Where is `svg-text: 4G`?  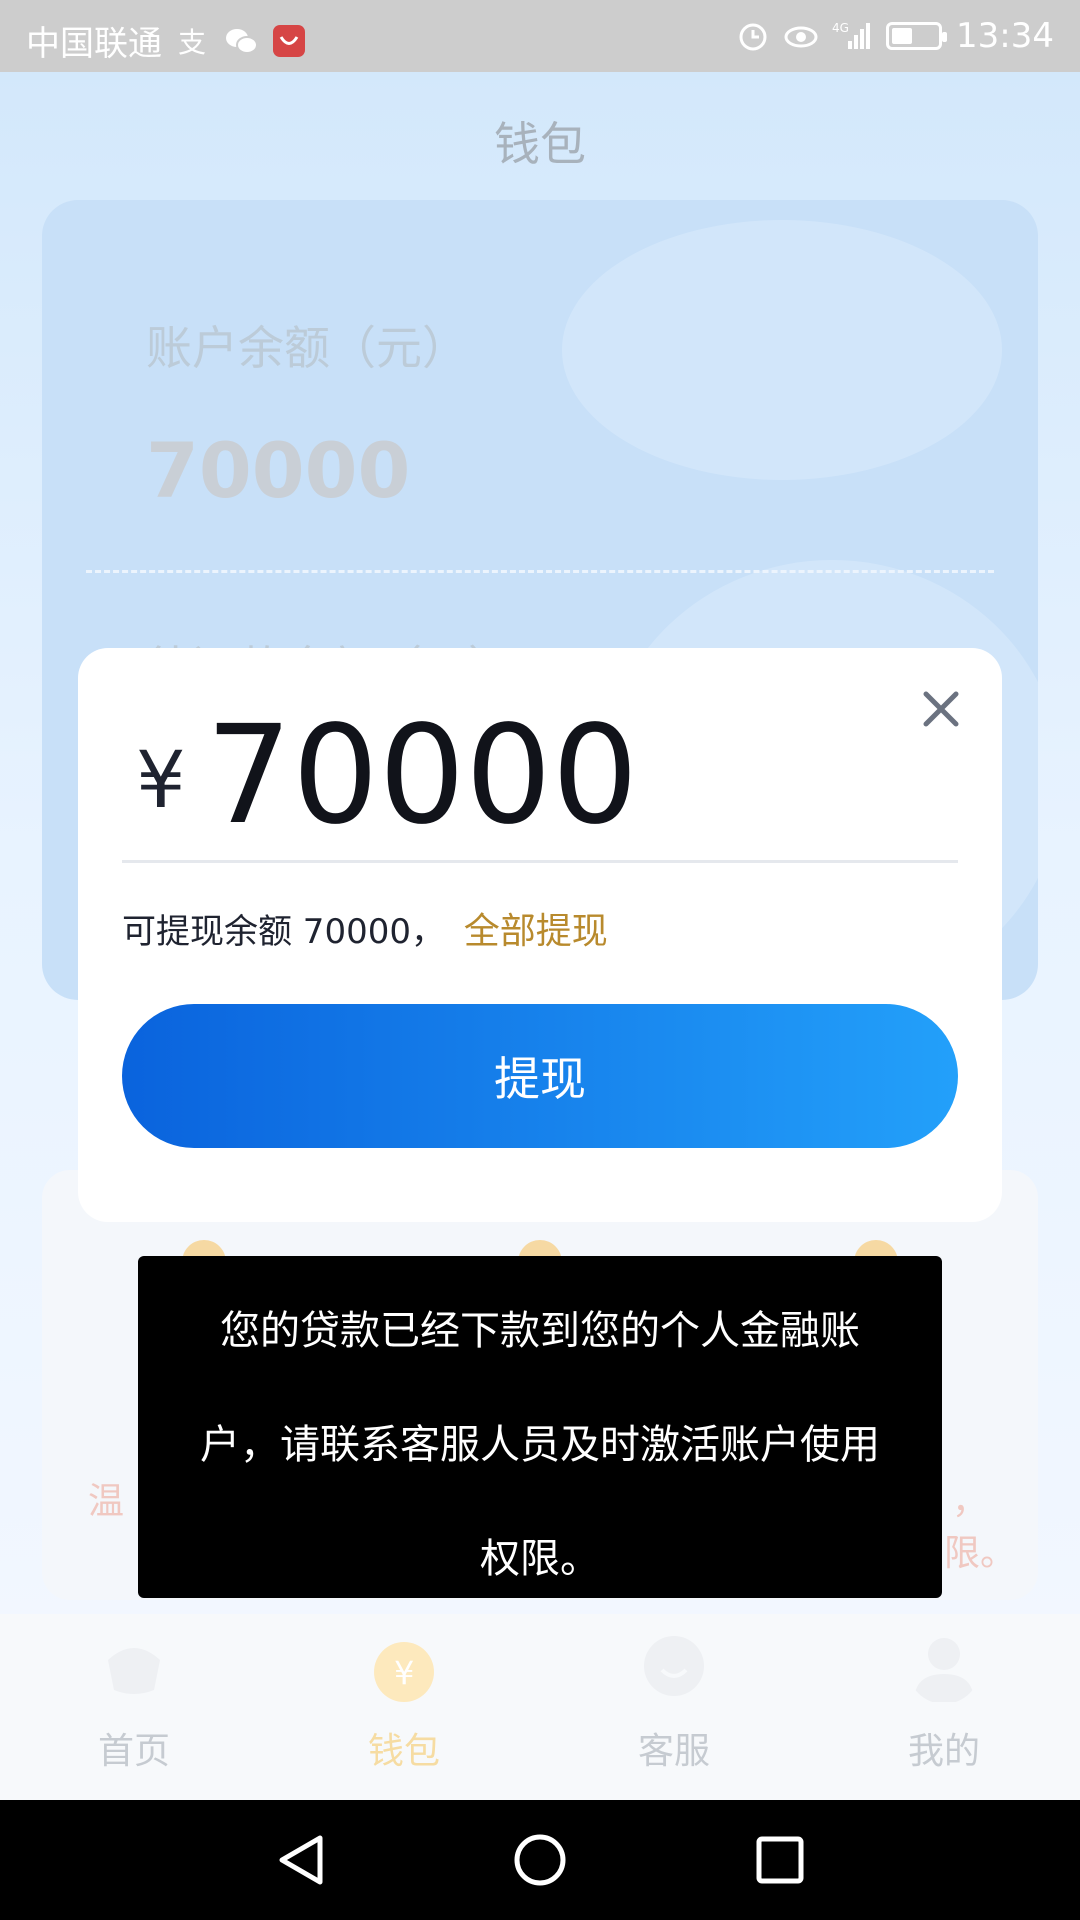 svg-text: 4G is located at coordinates (840, 28).